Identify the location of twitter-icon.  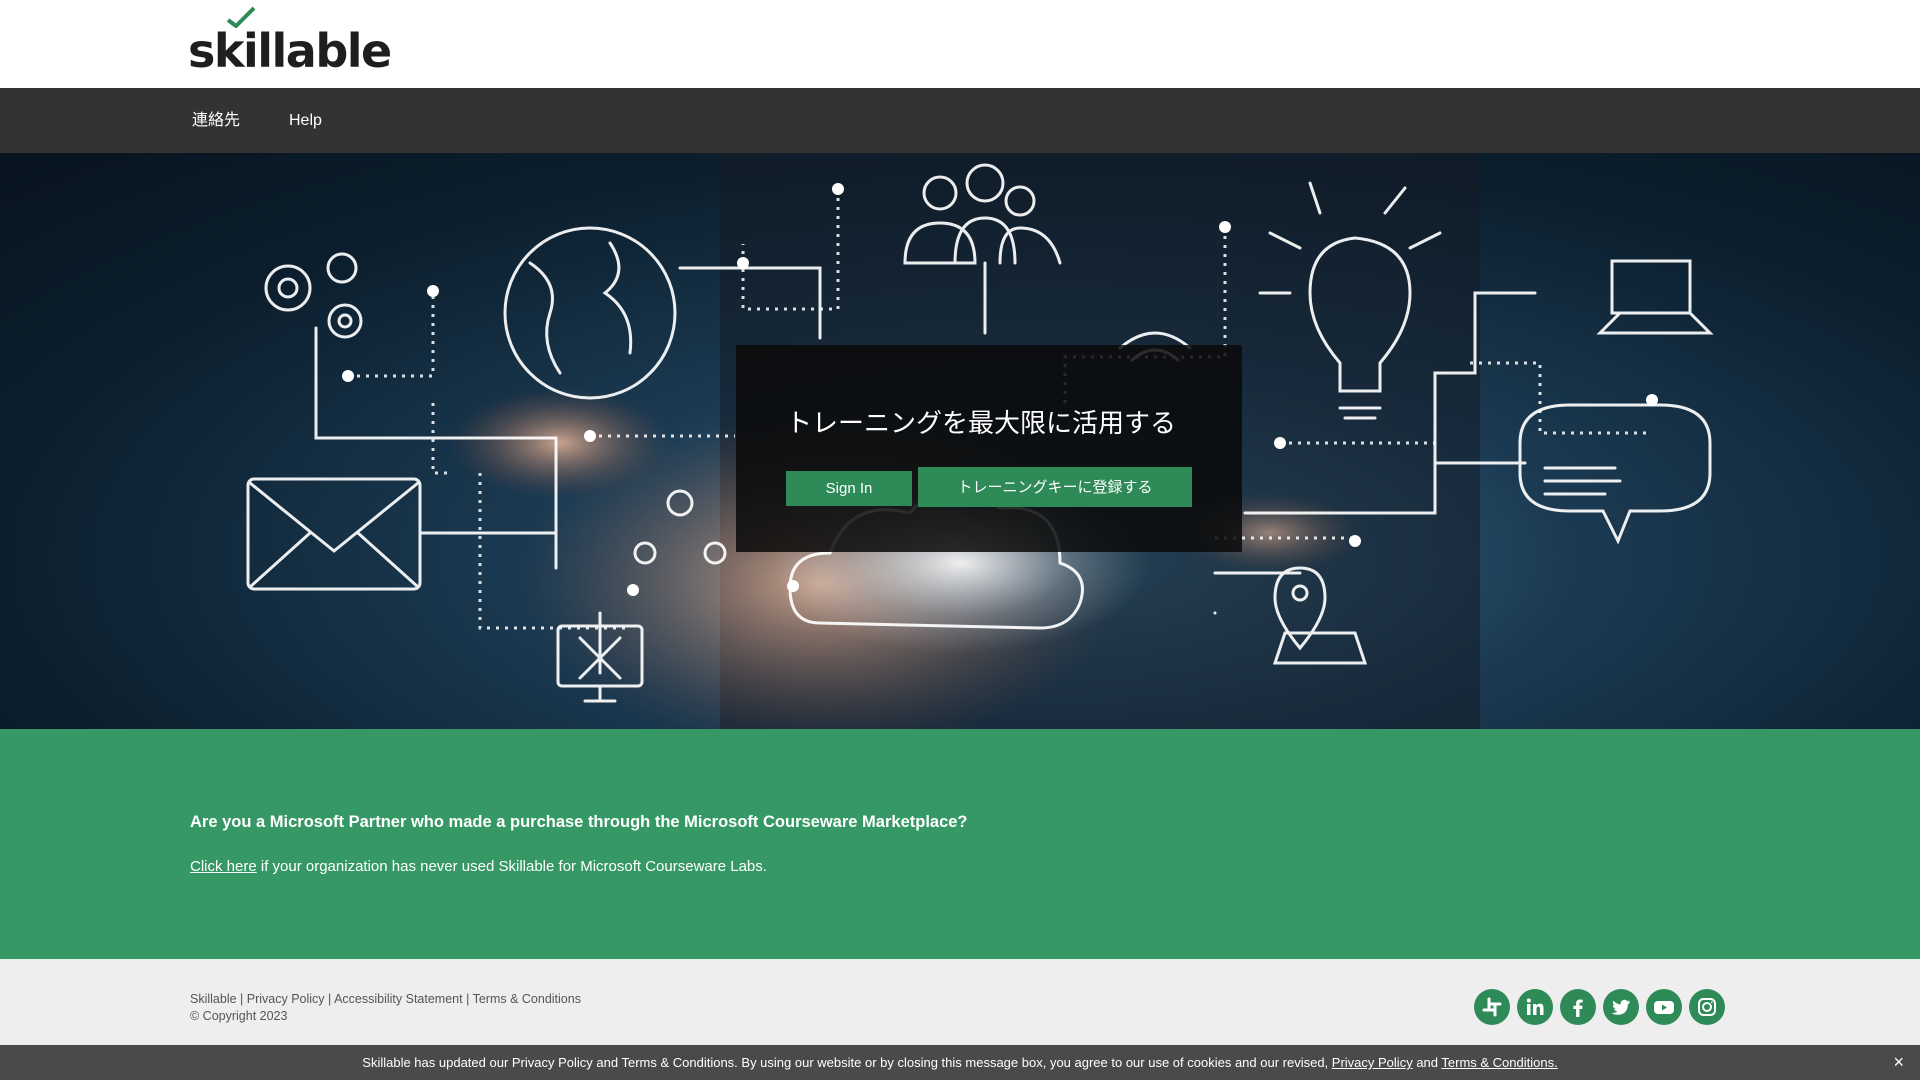
(1621, 1007).